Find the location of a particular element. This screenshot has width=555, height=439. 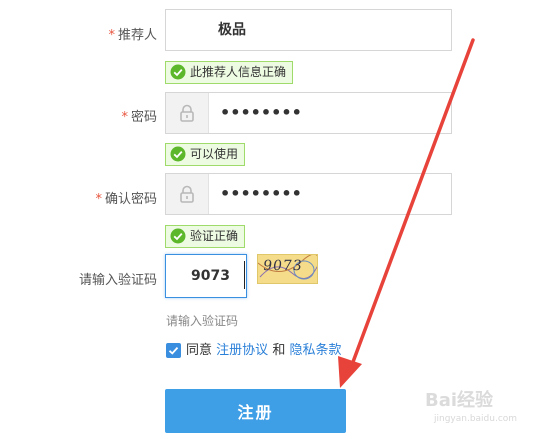

watermark-logo: Bai经验 is located at coordinates (459, 400).